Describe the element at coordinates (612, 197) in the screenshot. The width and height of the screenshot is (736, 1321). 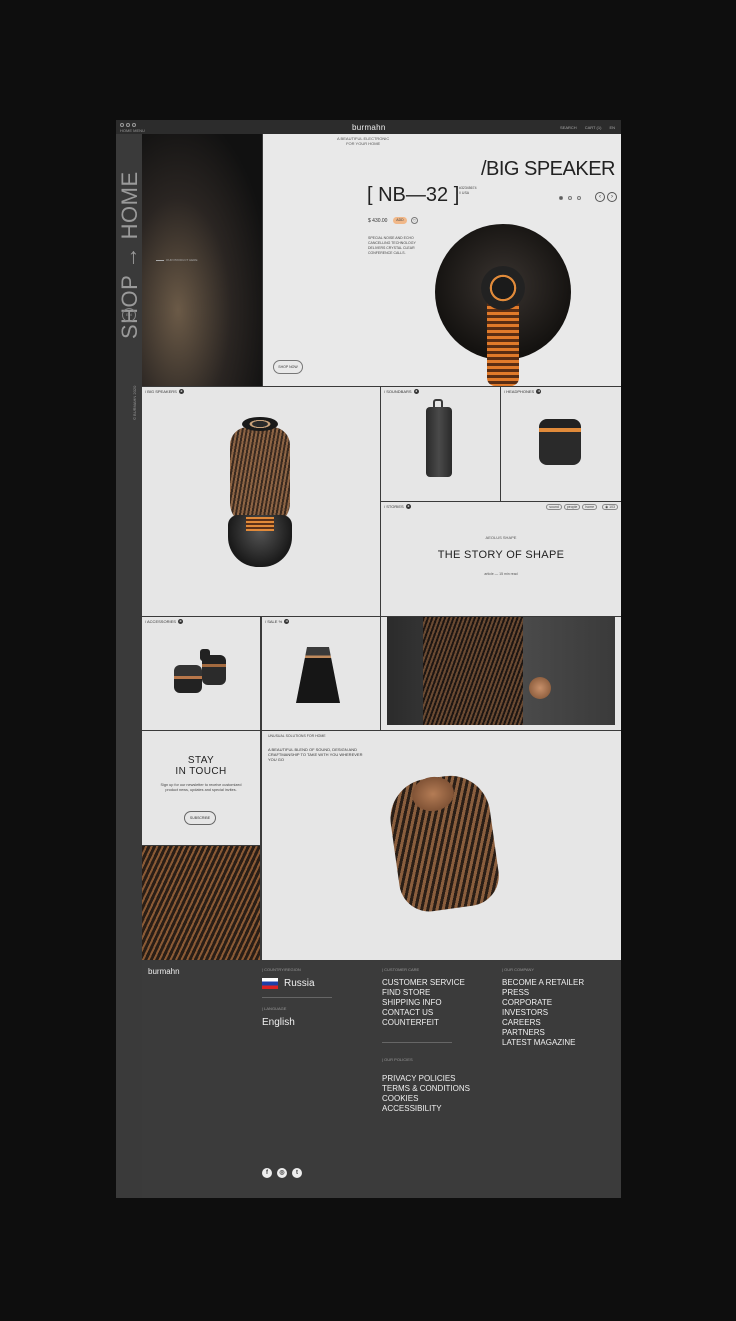
I see `next-arrow-icon: ›` at that location.